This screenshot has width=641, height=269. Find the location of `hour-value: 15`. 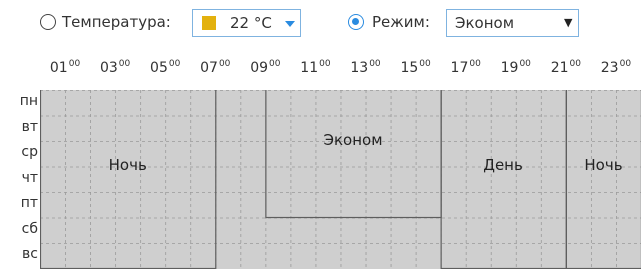

hour-value: 15 is located at coordinates (409, 68).